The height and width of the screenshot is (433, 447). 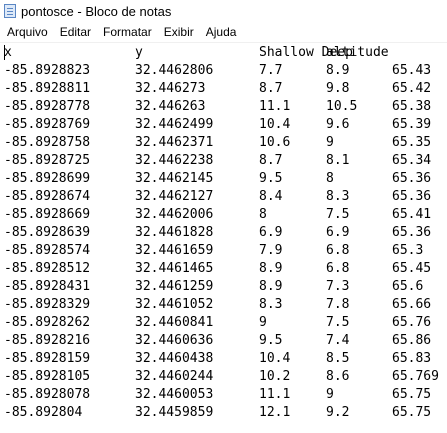 I want to click on text-column-2: 32.4461052, so click(x=174, y=304).